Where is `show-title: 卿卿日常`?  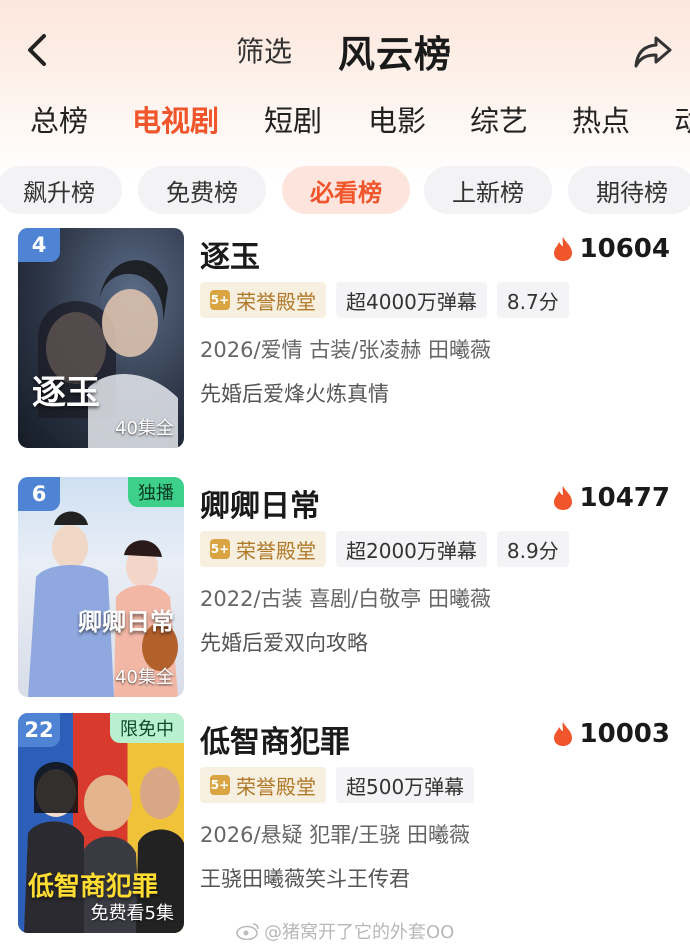
show-title: 卿卿日常 is located at coordinates (260, 503).